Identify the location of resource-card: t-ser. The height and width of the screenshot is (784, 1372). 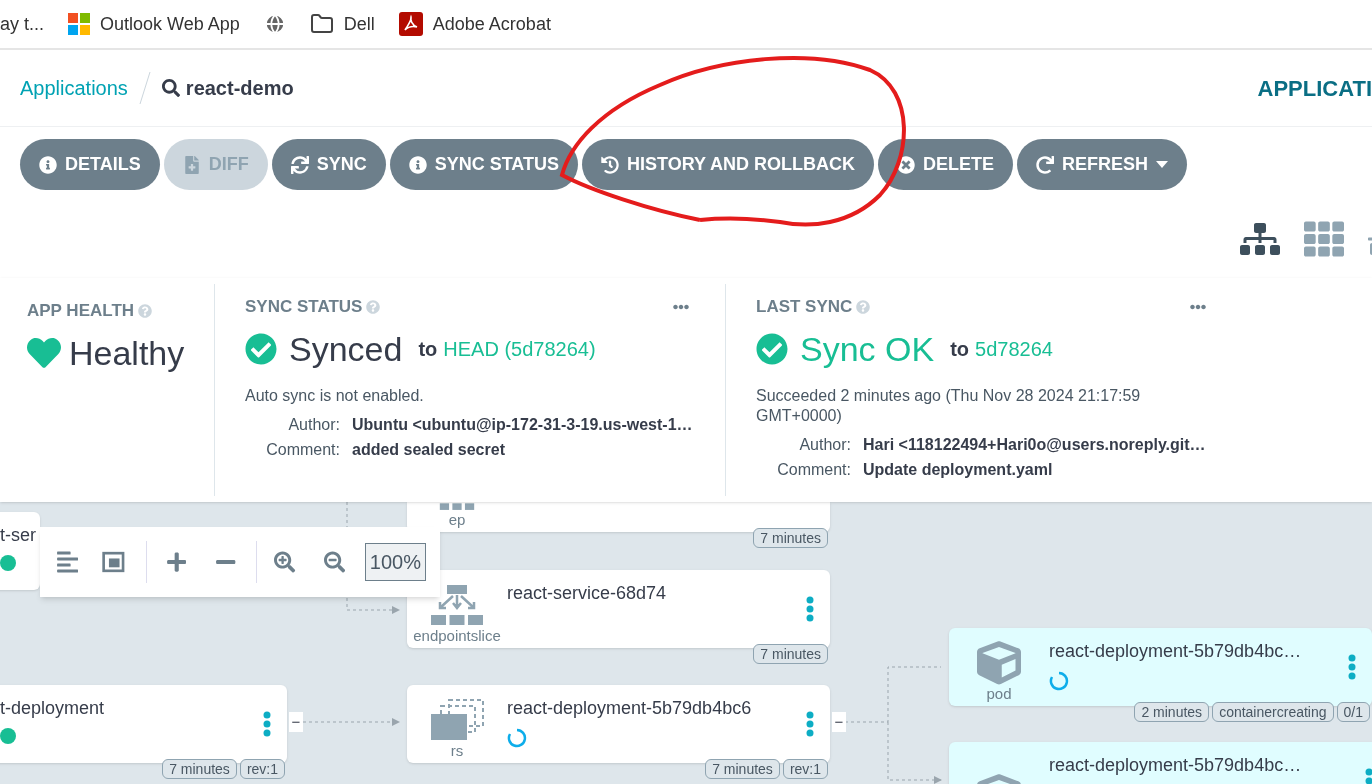
(20, 551).